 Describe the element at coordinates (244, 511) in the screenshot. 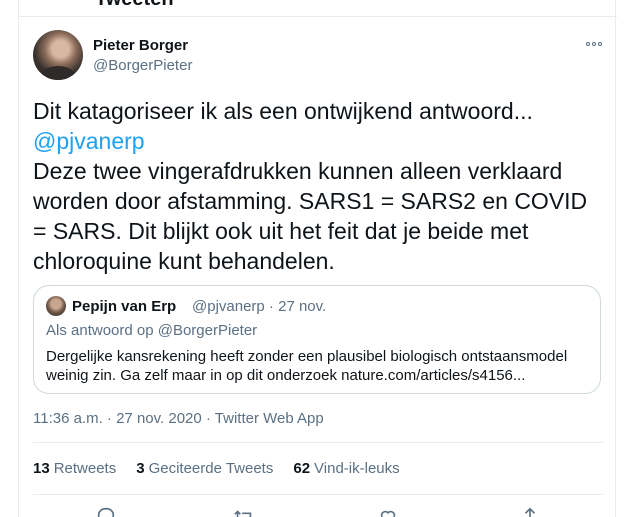

I see `retweet-icon` at that location.